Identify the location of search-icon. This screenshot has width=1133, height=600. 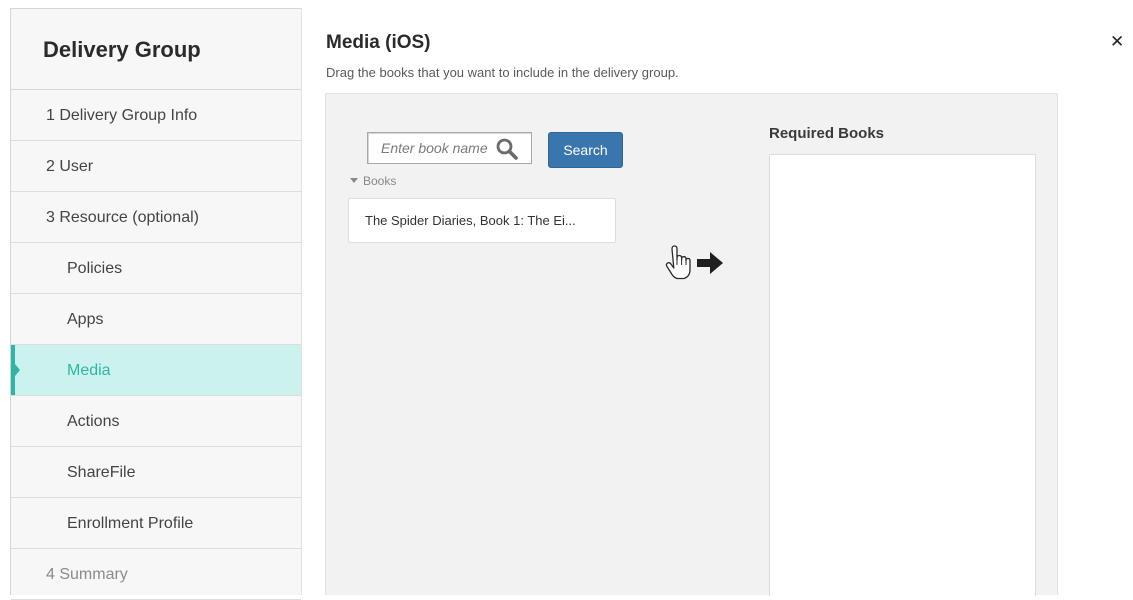
(507, 149).